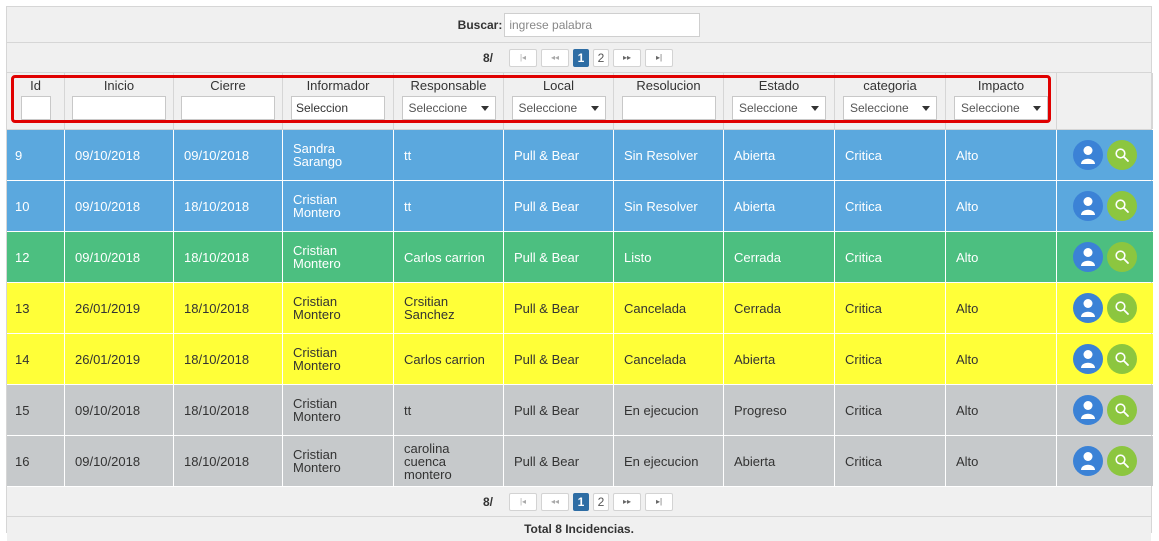  What do you see at coordinates (317, 467) in the screenshot?
I see `cell-text-line: Montero` at bounding box center [317, 467].